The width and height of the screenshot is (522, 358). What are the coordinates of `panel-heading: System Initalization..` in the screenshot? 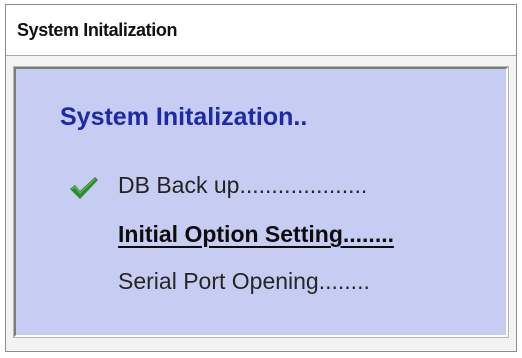 It's located at (184, 117).